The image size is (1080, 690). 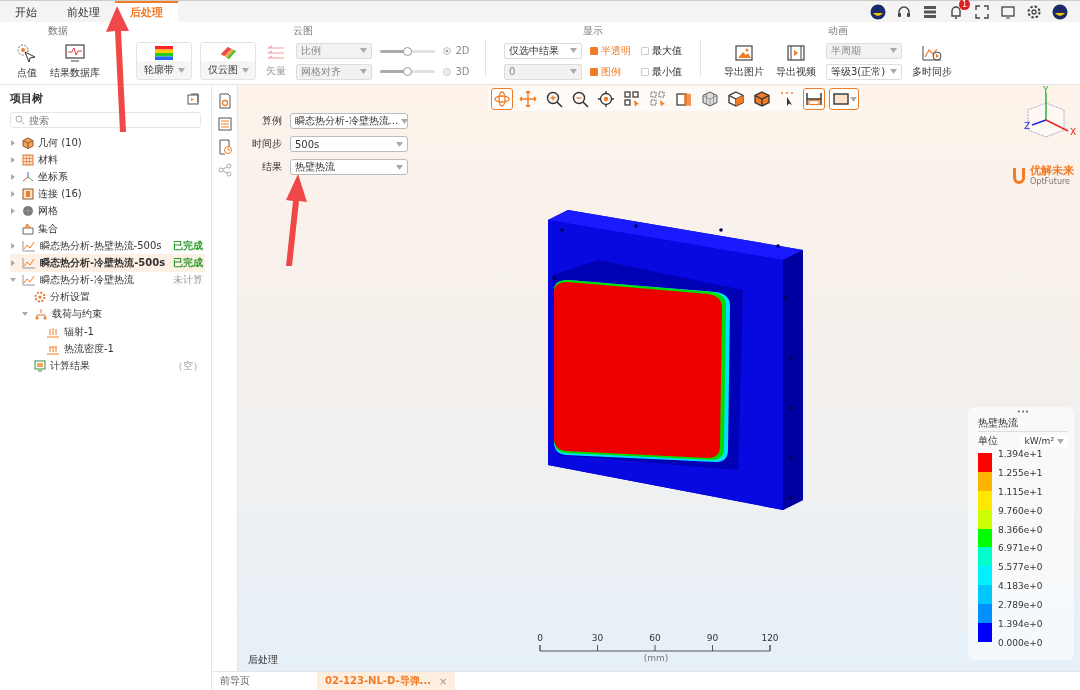 I want to click on contour-only-dropdown: 仅云图, so click(x=228, y=61).